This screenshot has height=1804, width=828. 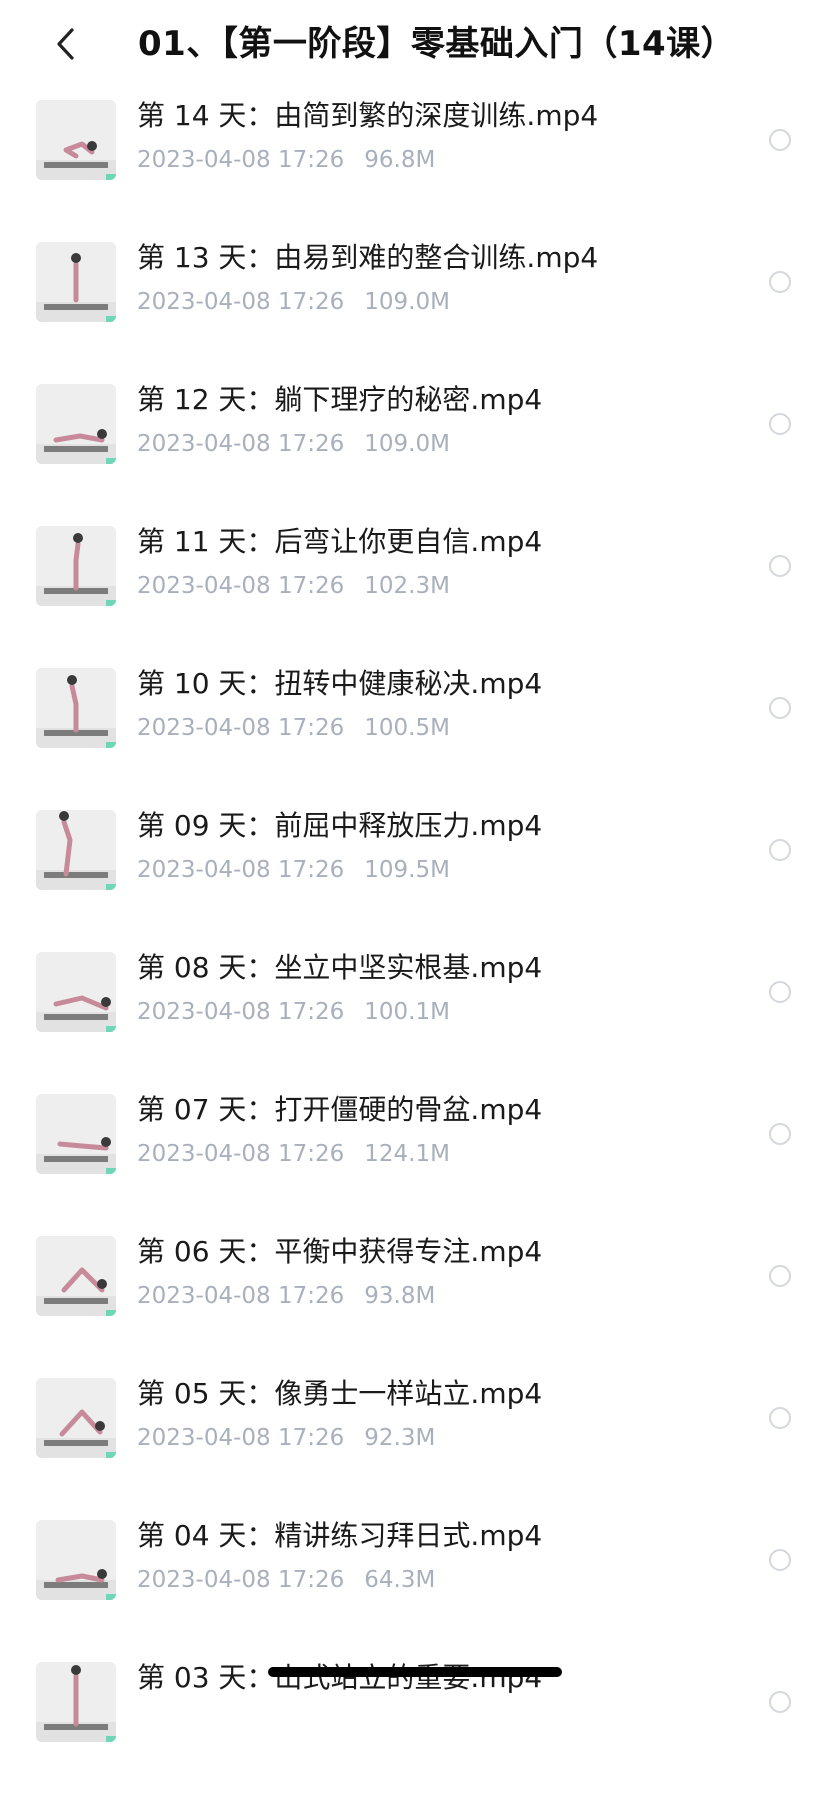 I want to click on file-row: 第 07 天：打开僵硬的骨盆.mp4 2023-04-08 17:26 124.1M, so click(x=414, y=1164).